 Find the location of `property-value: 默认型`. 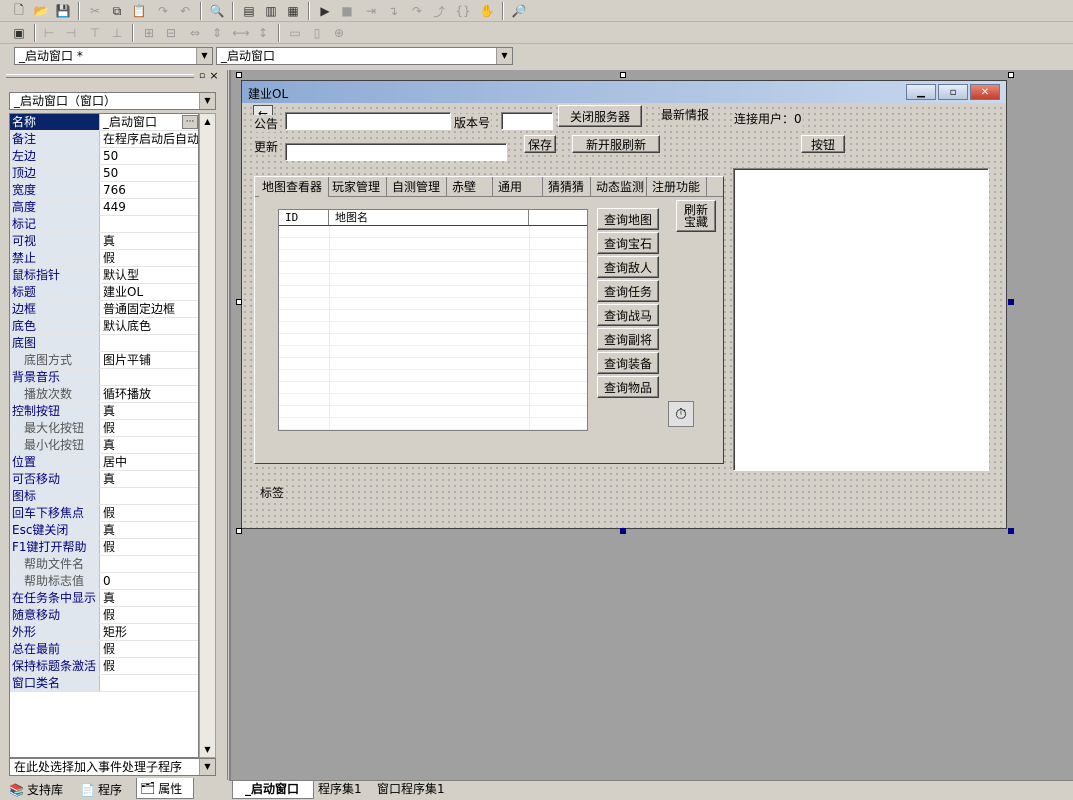

property-value: 默认型 is located at coordinates (149, 275).